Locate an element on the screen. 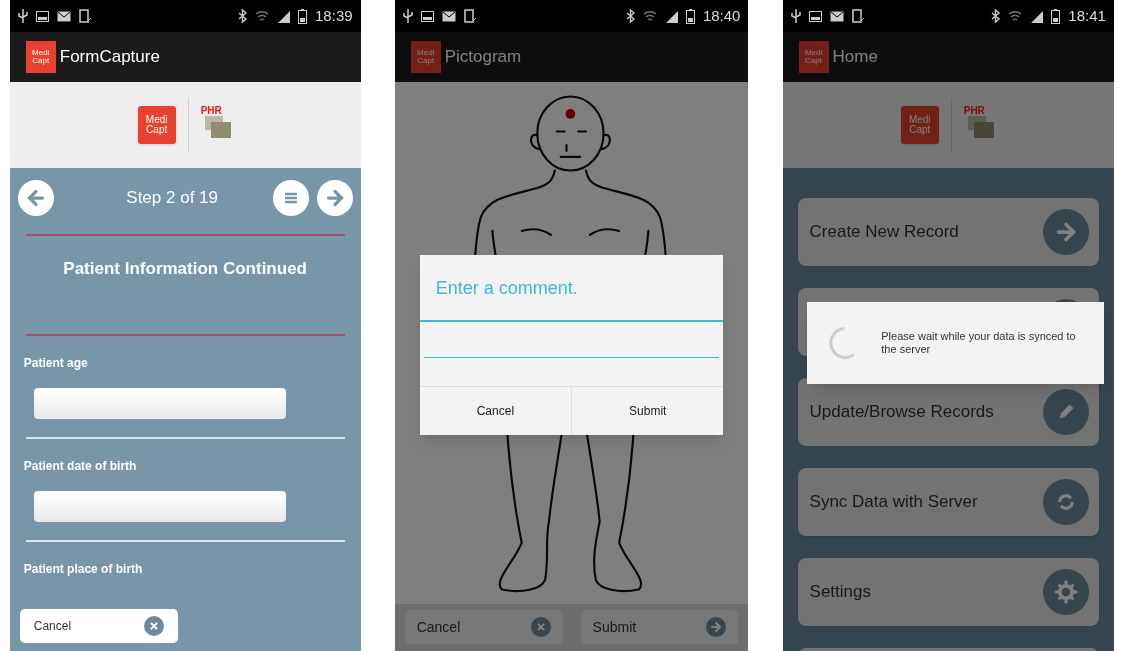 This screenshot has height=651, width=1148. bottom-button: Cancel is located at coordinates (483, 627).